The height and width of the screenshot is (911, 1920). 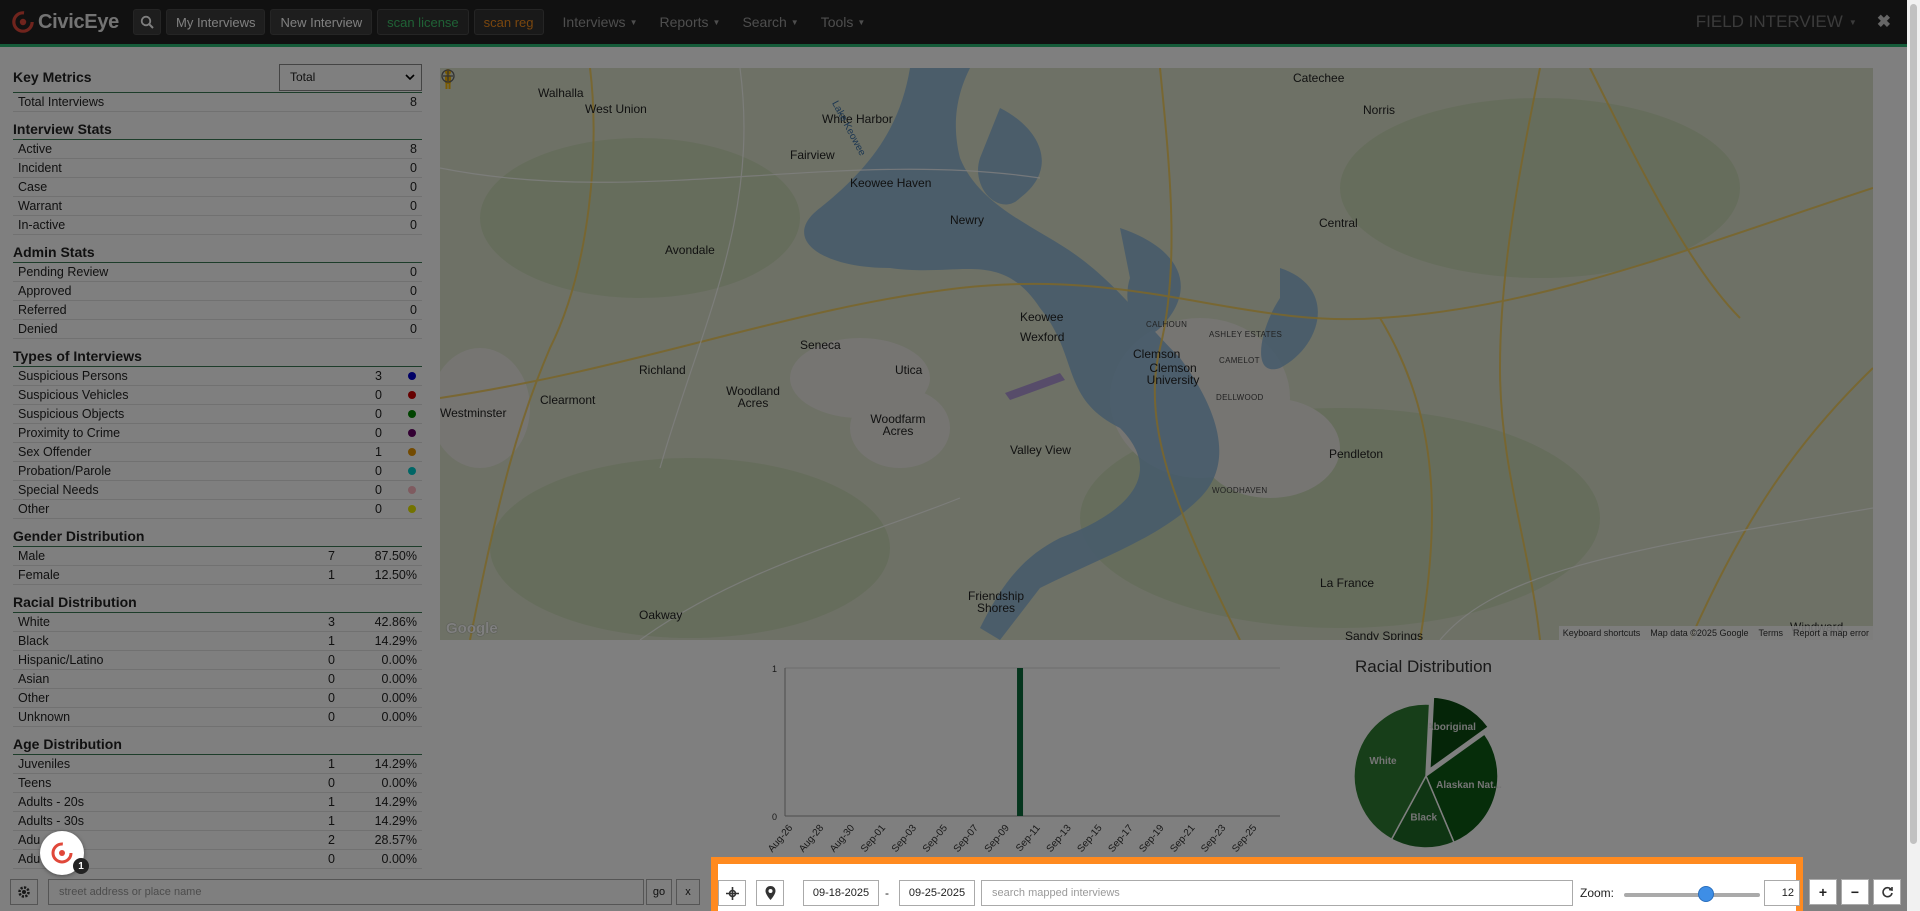 I want to click on x-tick-label: Aug-26, so click(x=780, y=839).